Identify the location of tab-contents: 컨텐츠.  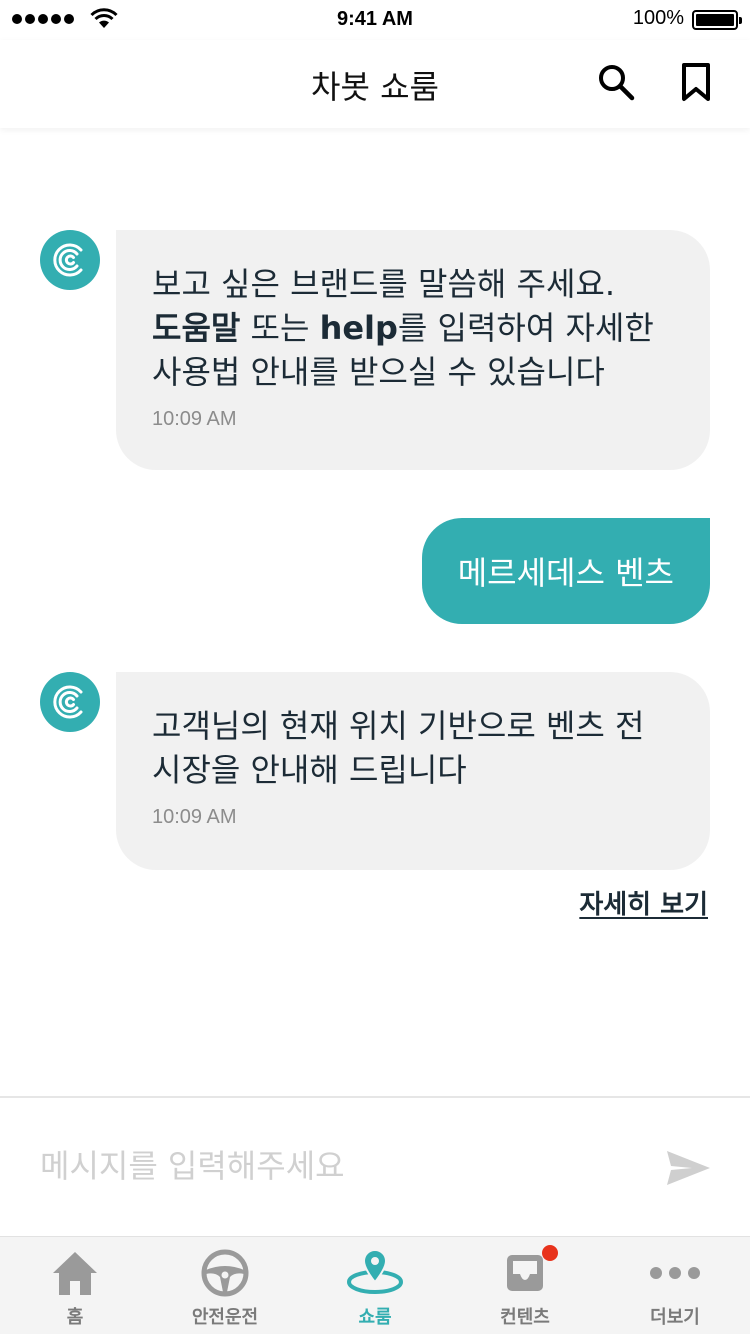
(525, 1285).